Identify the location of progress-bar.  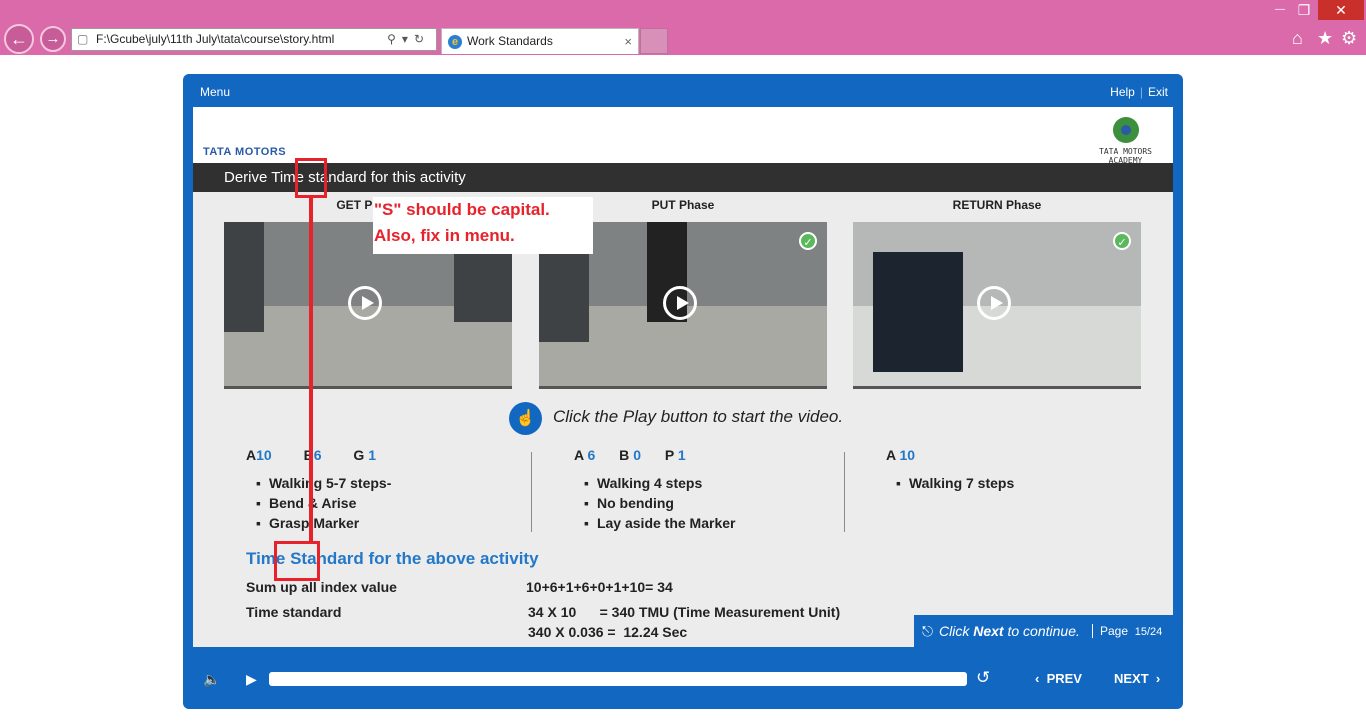
(618, 679).